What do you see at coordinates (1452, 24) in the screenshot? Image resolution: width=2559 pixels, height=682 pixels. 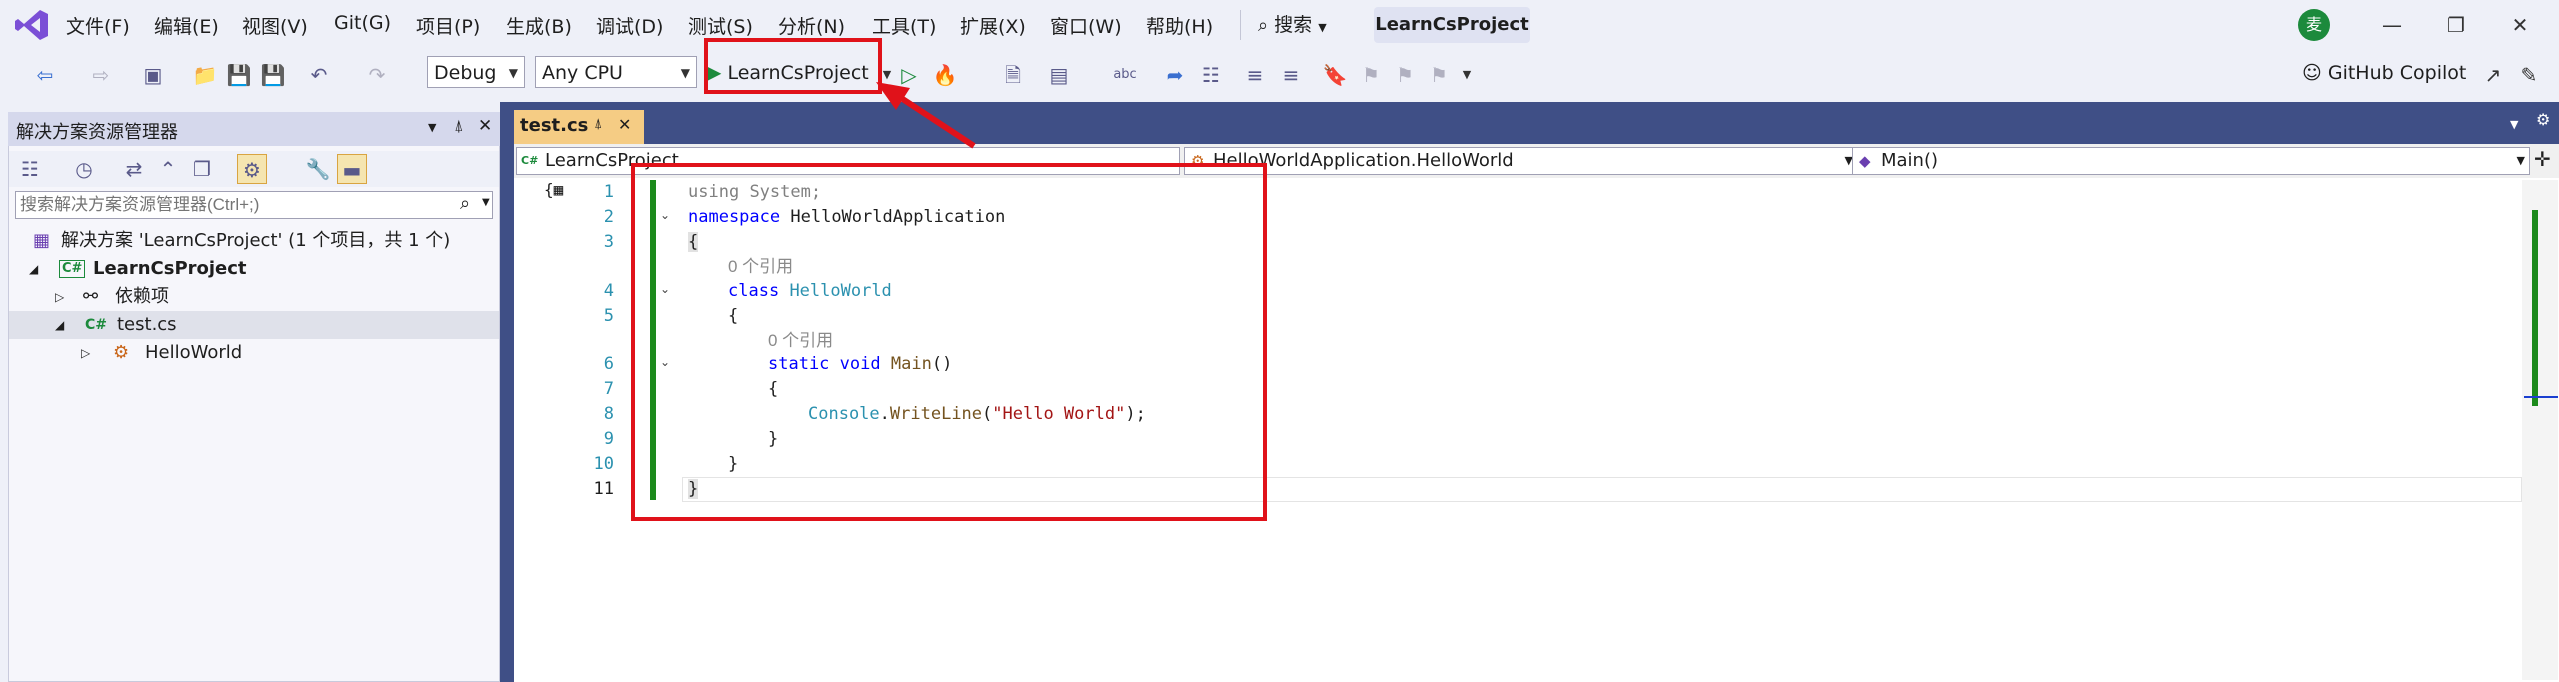 I see `project-title: LearnCsProject` at bounding box center [1452, 24].